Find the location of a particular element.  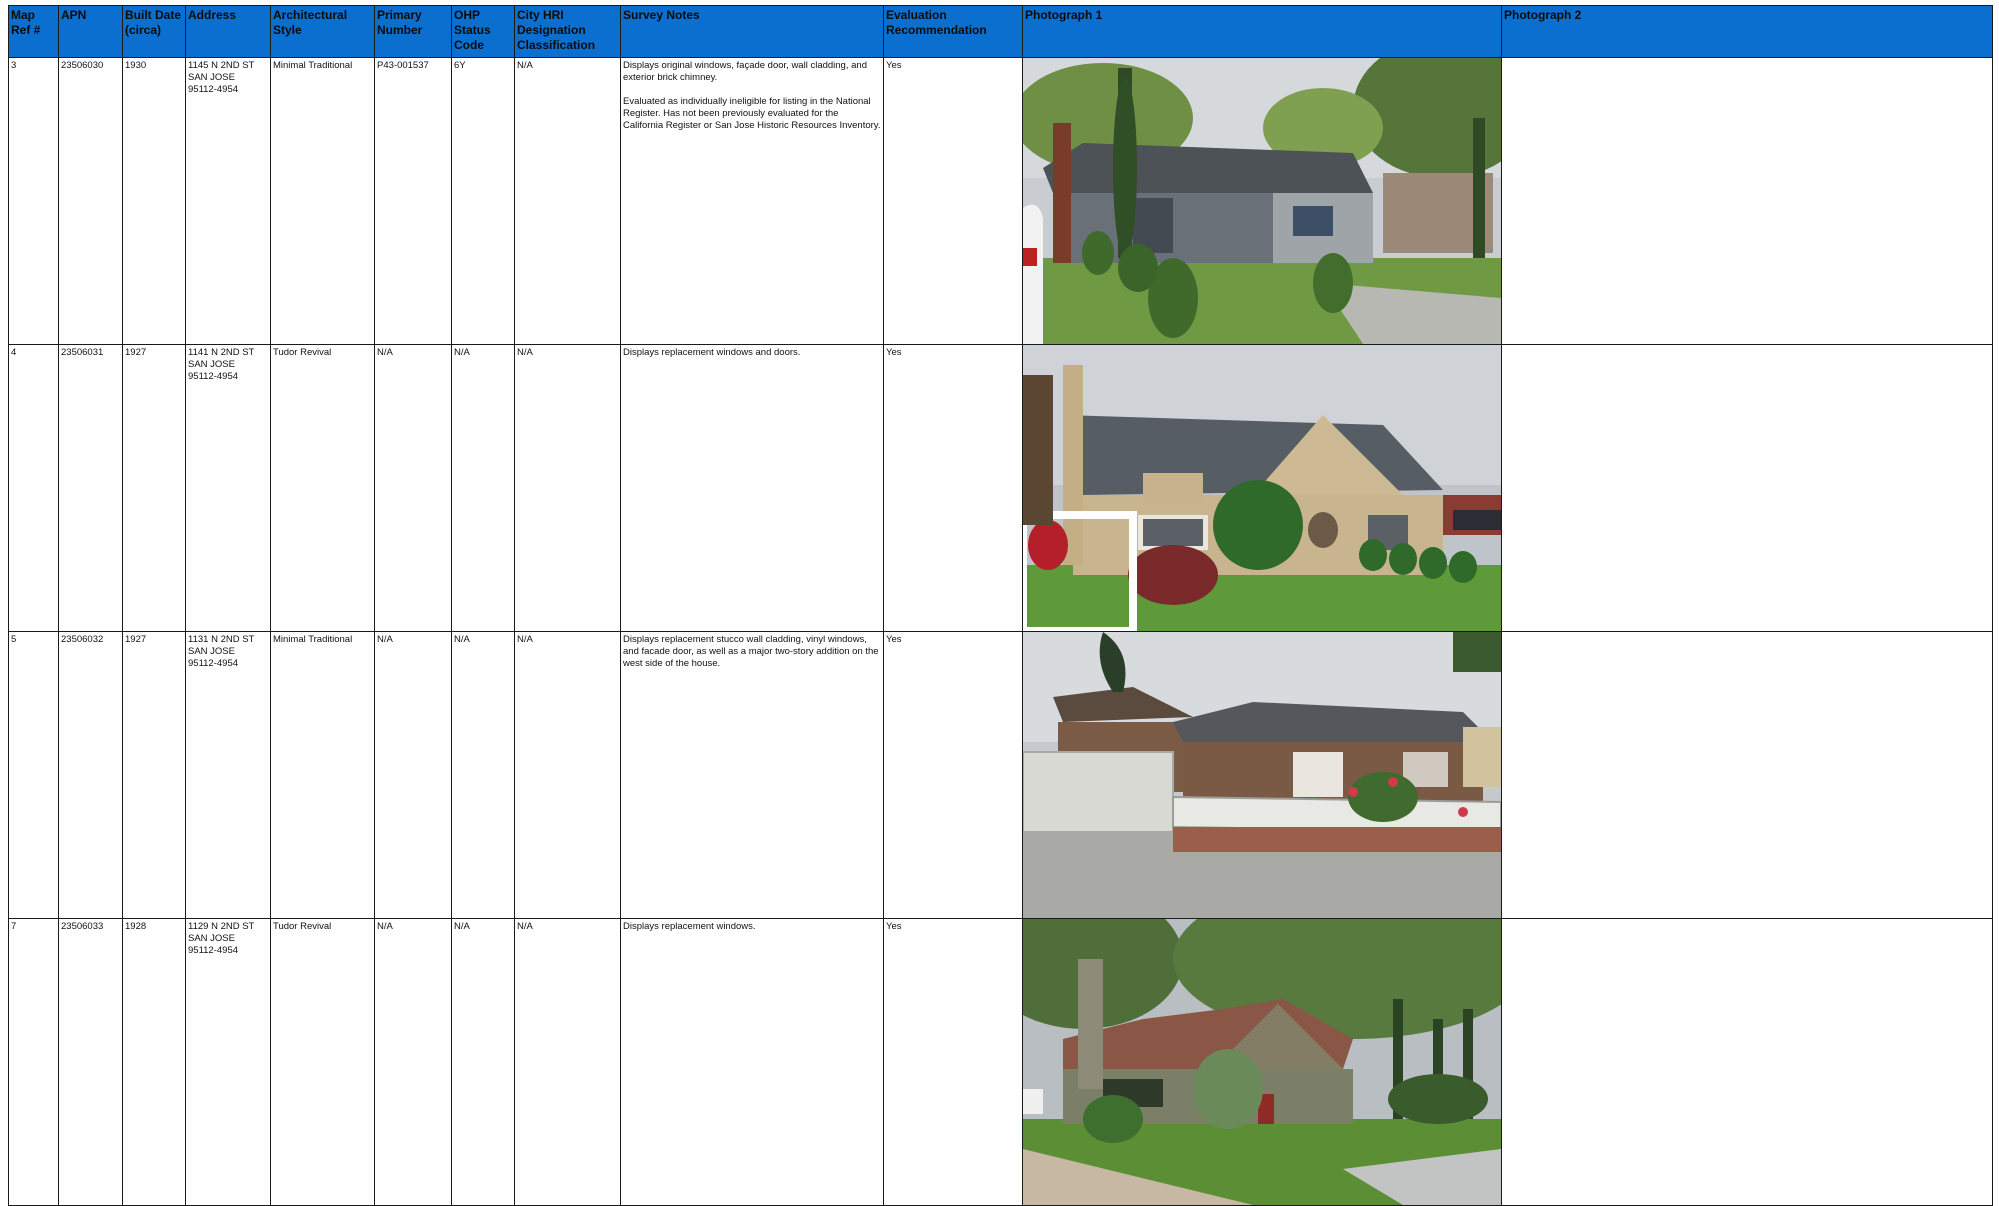

header-survey-notes: Survey Notes is located at coordinates (752, 31).